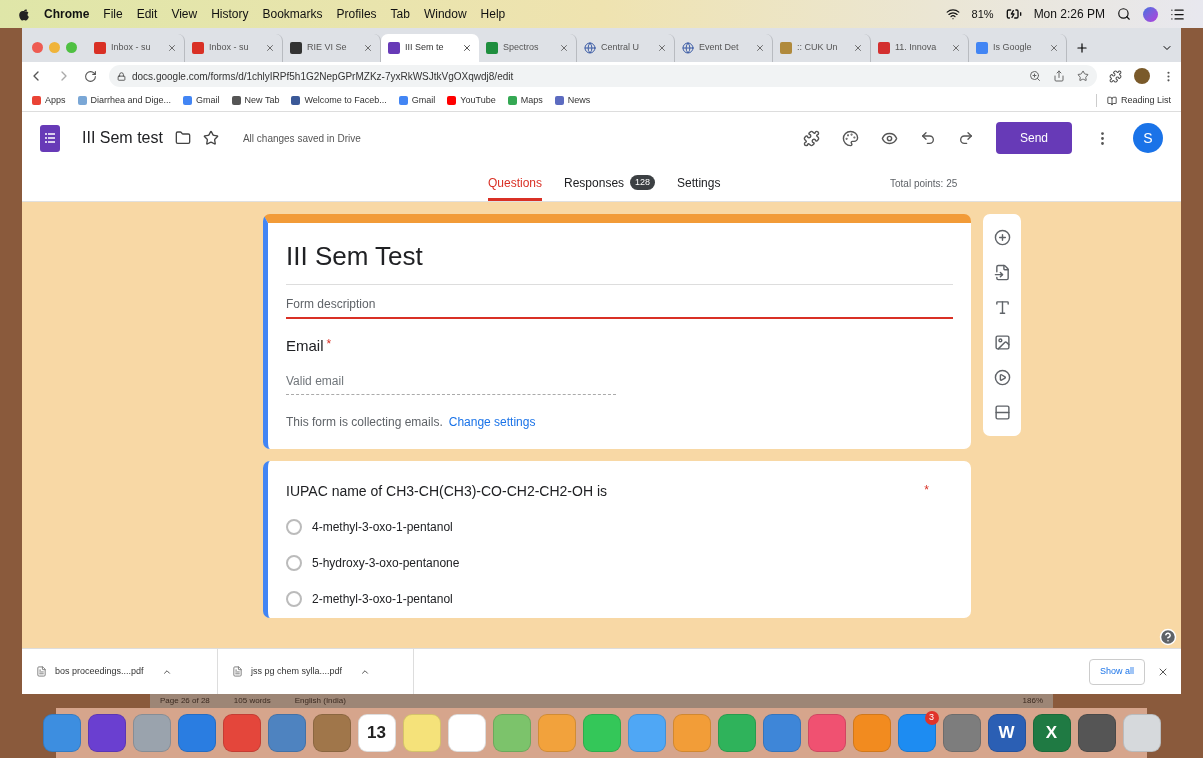  What do you see at coordinates (572, 100) in the screenshot?
I see `bookmark-item: News` at bounding box center [572, 100].